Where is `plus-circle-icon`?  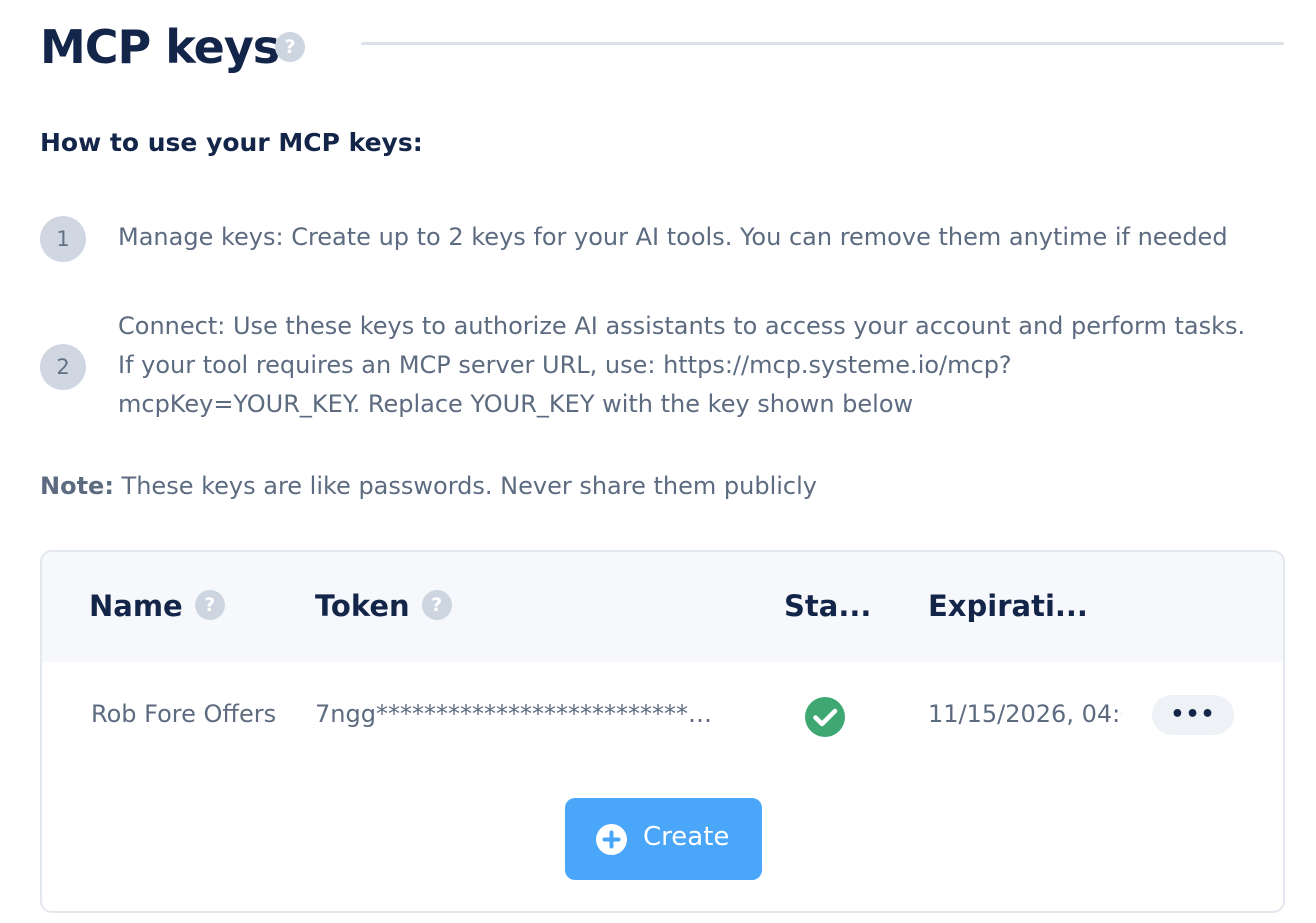 plus-circle-icon is located at coordinates (611, 839).